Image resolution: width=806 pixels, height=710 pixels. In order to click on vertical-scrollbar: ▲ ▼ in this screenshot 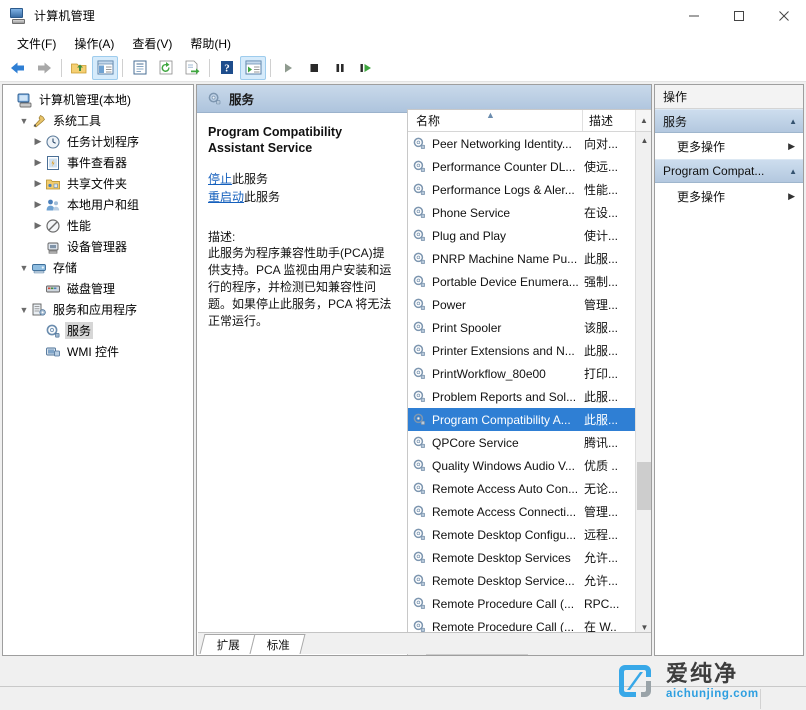, I will do `click(643, 384)`.